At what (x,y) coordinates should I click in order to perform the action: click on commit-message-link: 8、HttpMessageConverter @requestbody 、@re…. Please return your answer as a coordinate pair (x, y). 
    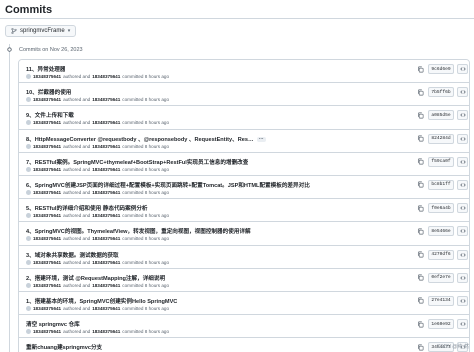
    Looking at the image, I should click on (146, 139).